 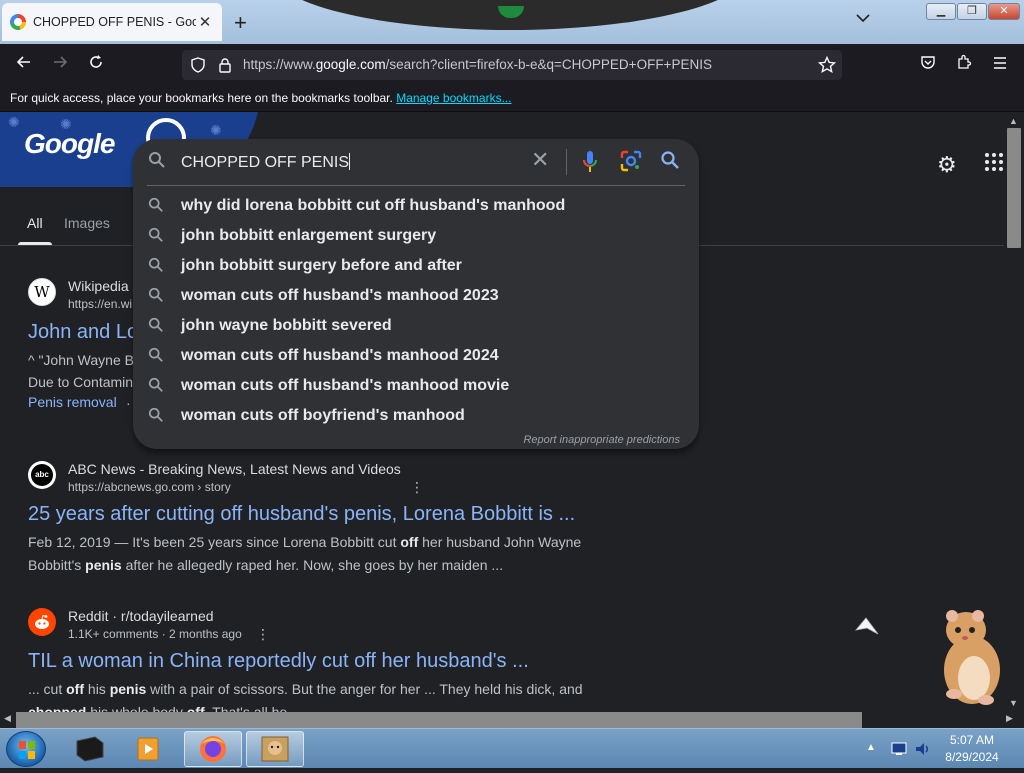 I want to click on result-title-link: John and Lo, so click(x=83, y=332).